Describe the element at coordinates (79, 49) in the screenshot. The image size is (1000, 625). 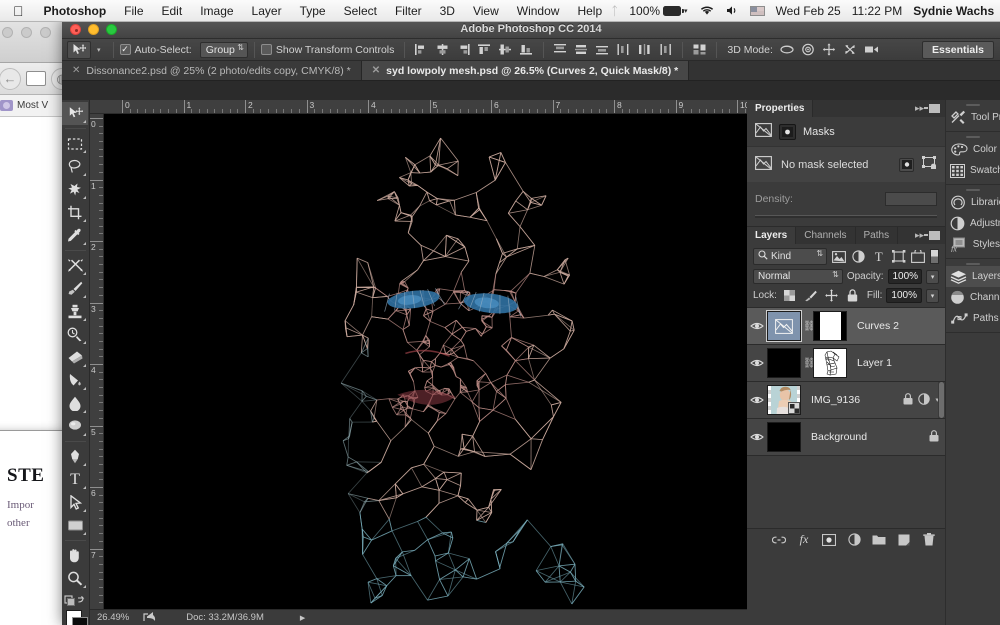
I see `move-tool-icon` at that location.